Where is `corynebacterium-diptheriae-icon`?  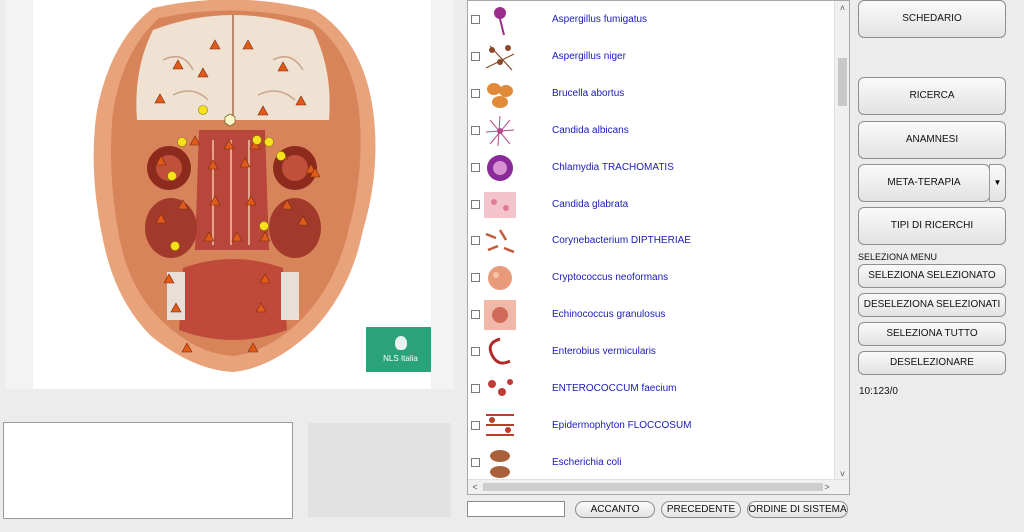 corynebacterium-diptheriae-icon is located at coordinates (500, 241).